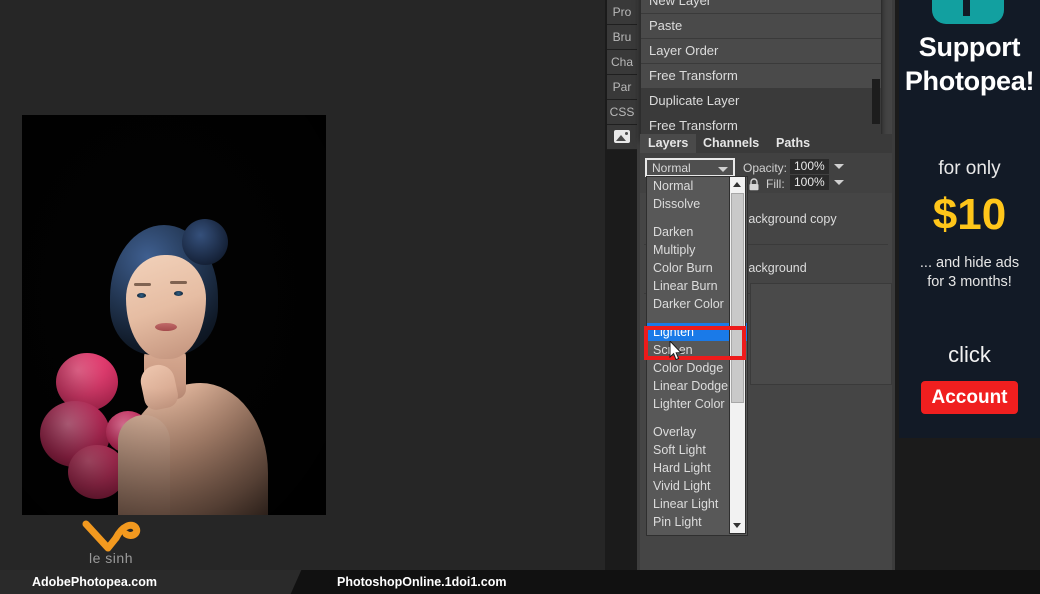  What do you see at coordinates (737, 184) in the screenshot?
I see `triangle-up-icon` at bounding box center [737, 184].